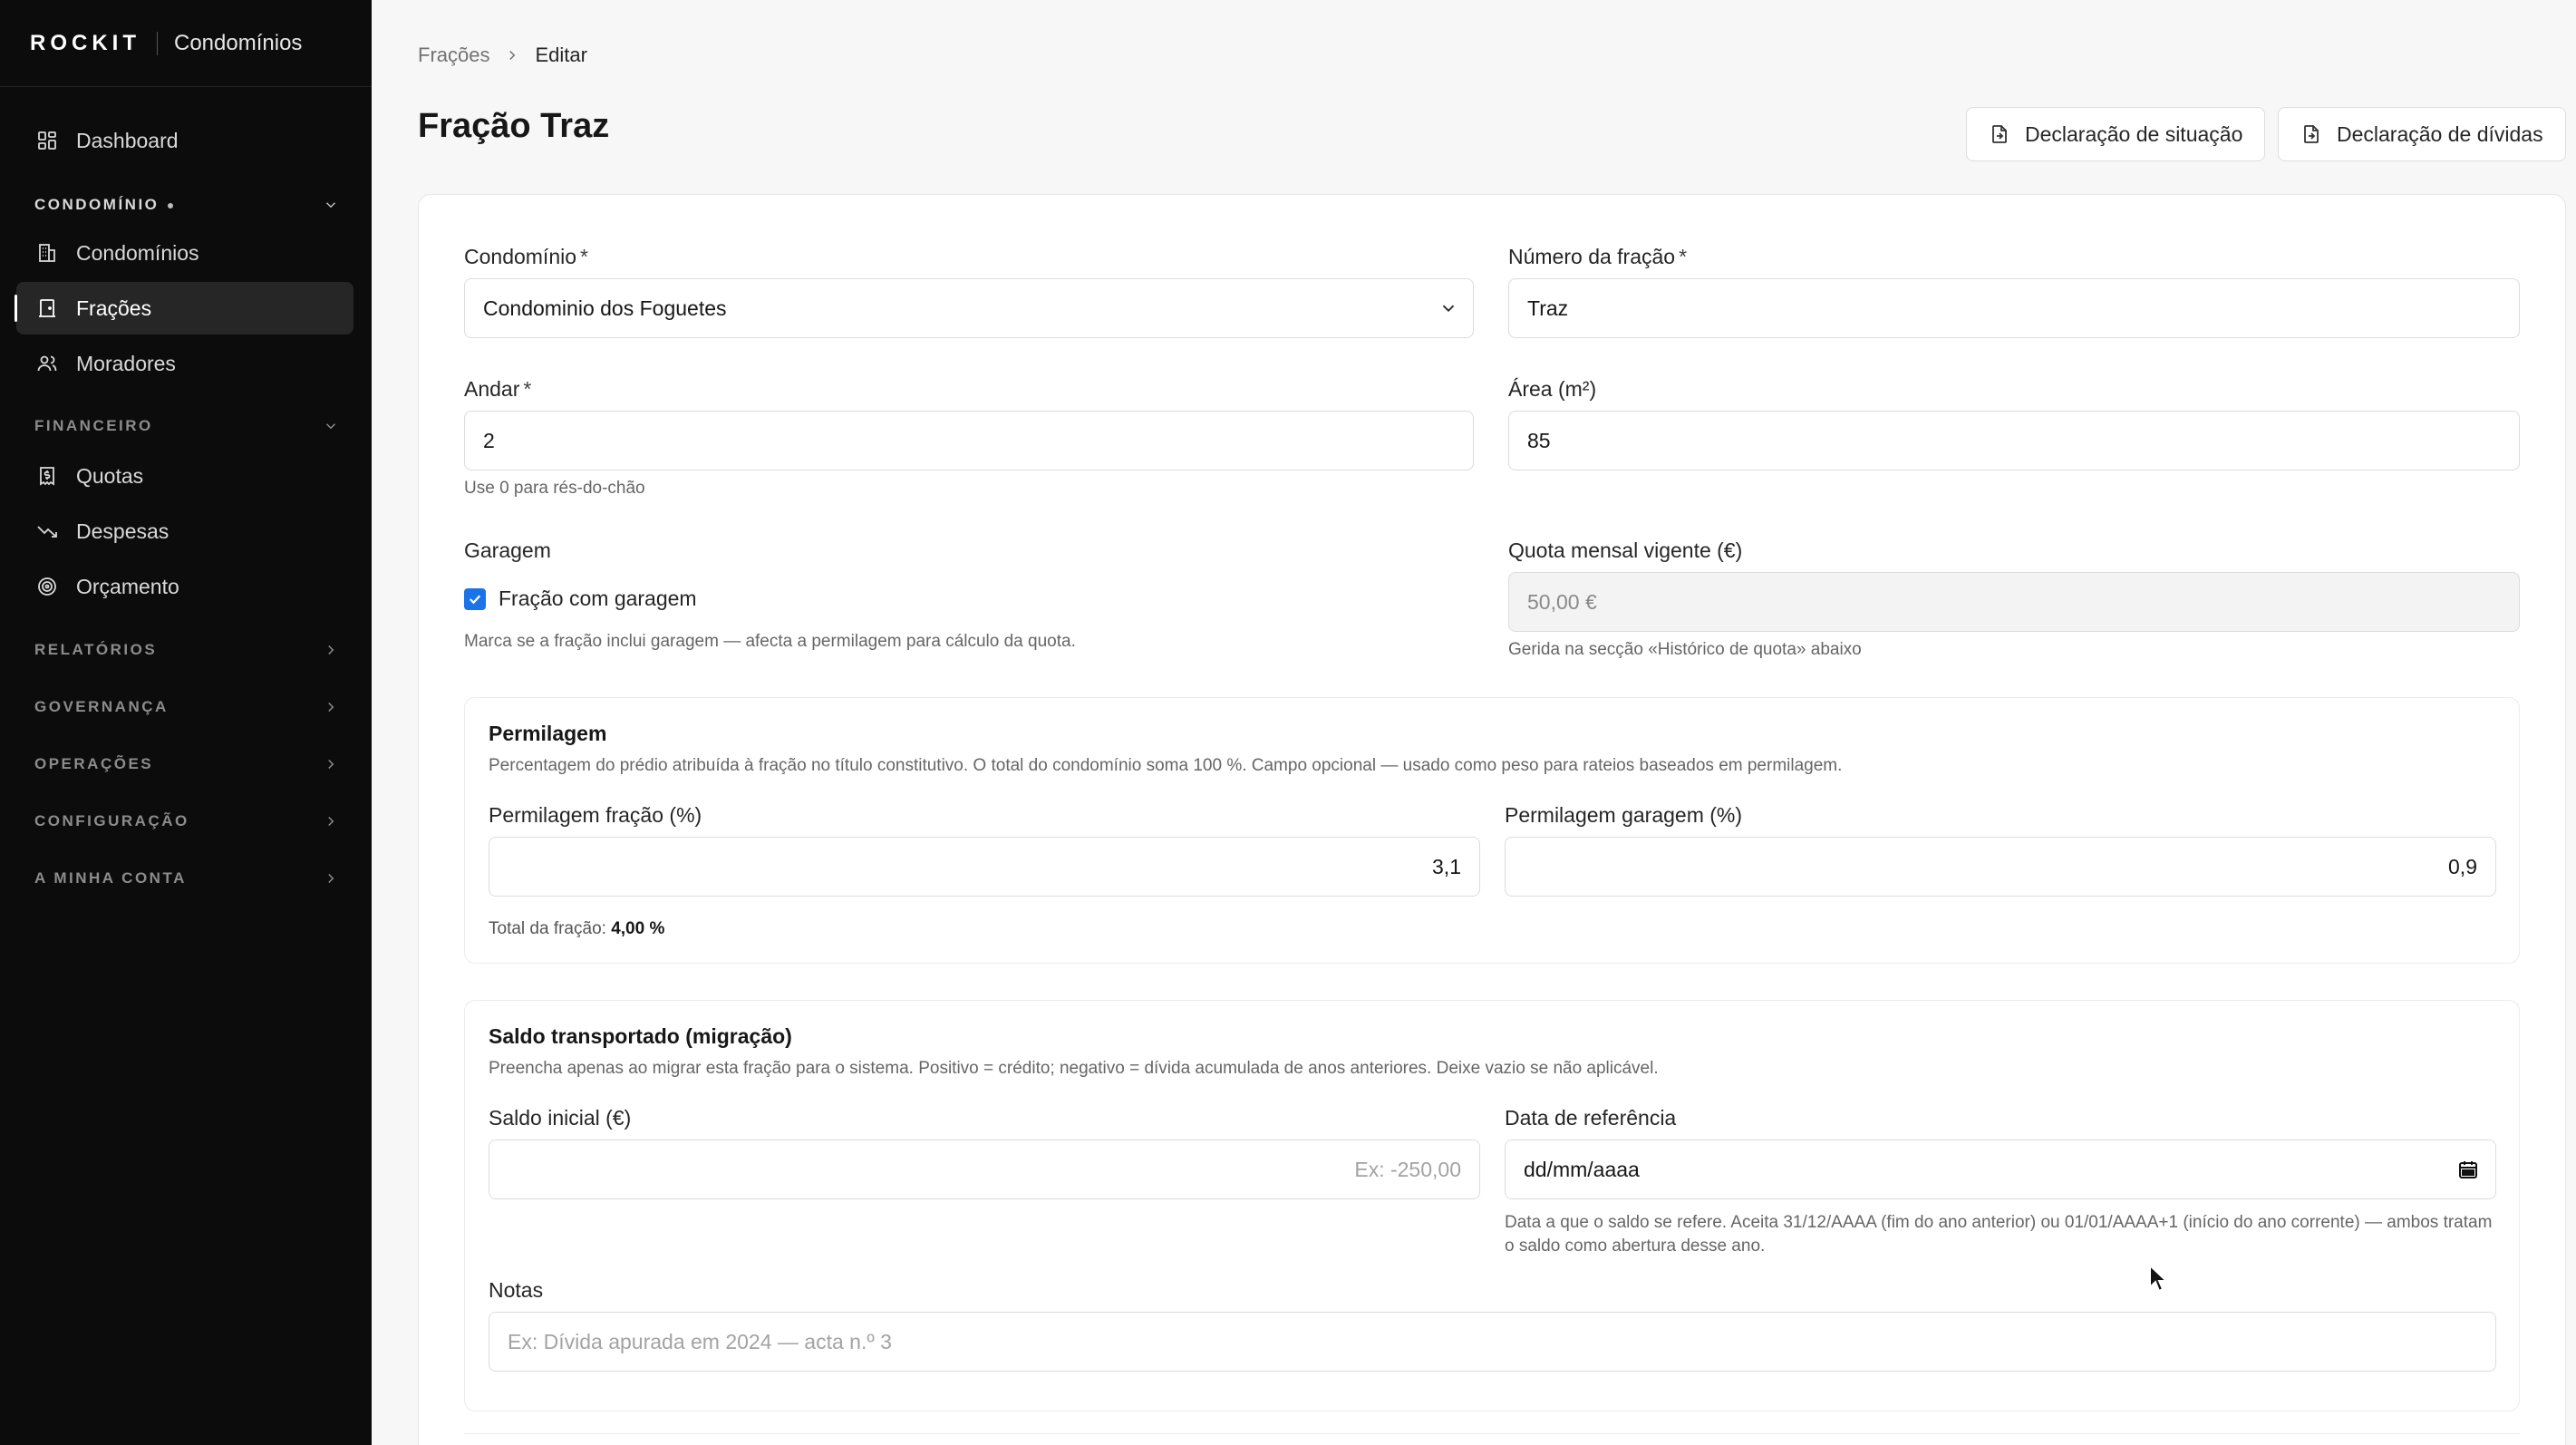 This screenshot has height=1445, width=2576. What do you see at coordinates (507, 550) in the screenshot?
I see `garagem-label: Garagem` at bounding box center [507, 550].